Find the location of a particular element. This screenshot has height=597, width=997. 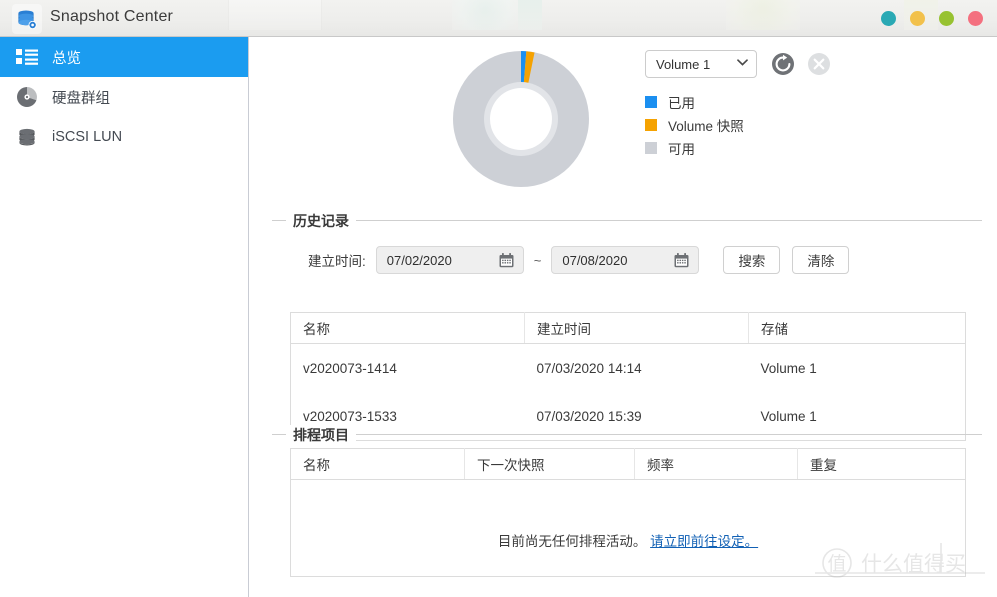

schedule-setup-link: 请立即前往设定。 is located at coordinates (704, 541).